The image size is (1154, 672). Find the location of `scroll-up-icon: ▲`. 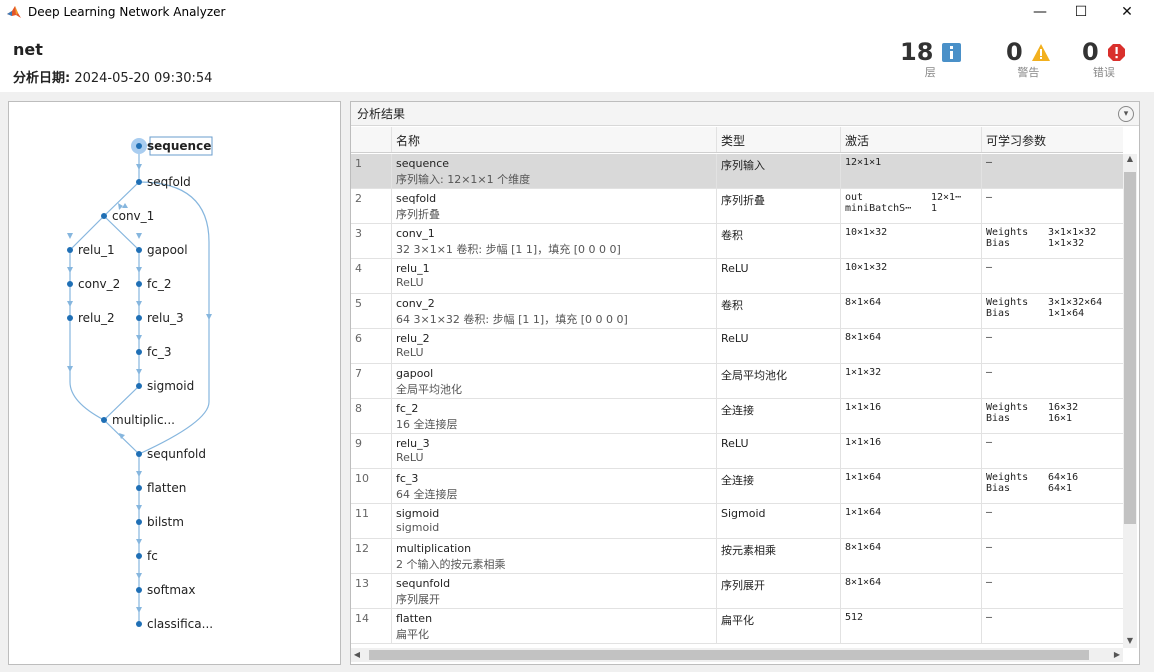

scroll-up-icon: ▲ is located at coordinates (1130, 160).